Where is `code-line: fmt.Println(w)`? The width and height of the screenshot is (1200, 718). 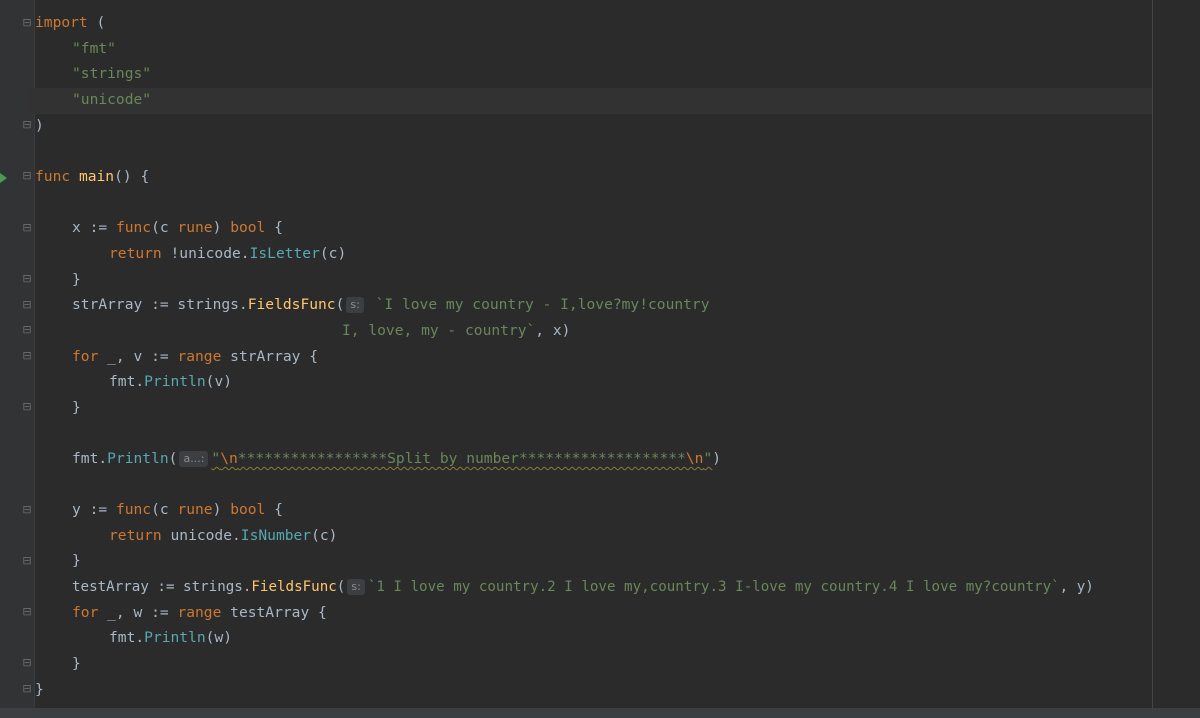
code-line: fmt.Println(w) is located at coordinates (170, 638).